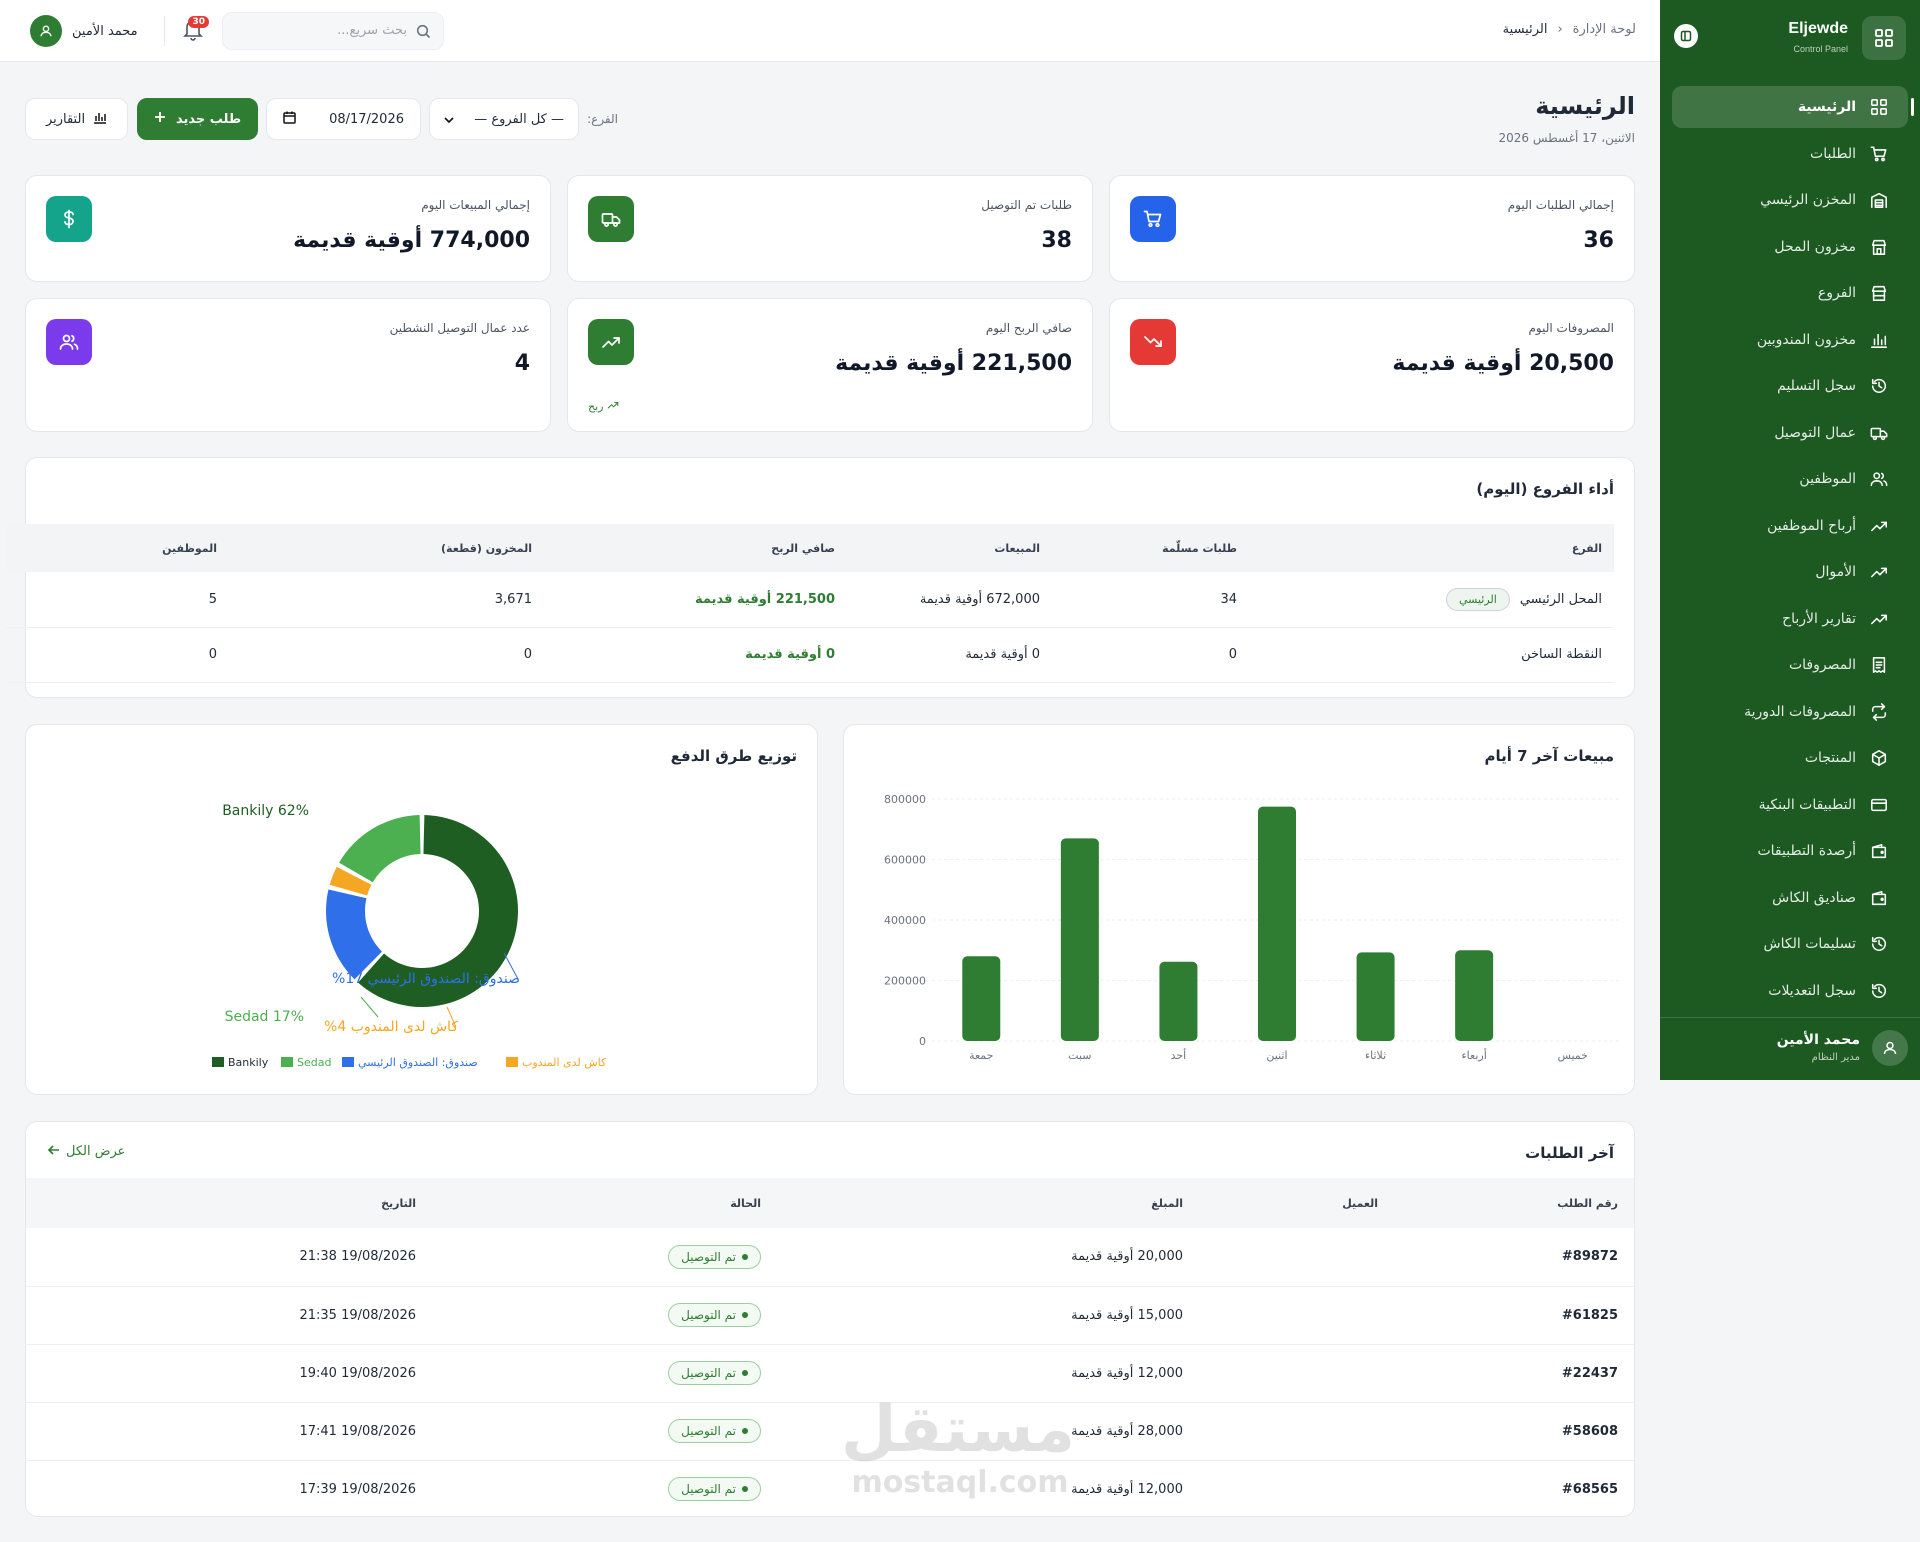 The image size is (1920, 1542). I want to click on sidebar-item-13: المصروفات الدورية, so click(1790, 712).